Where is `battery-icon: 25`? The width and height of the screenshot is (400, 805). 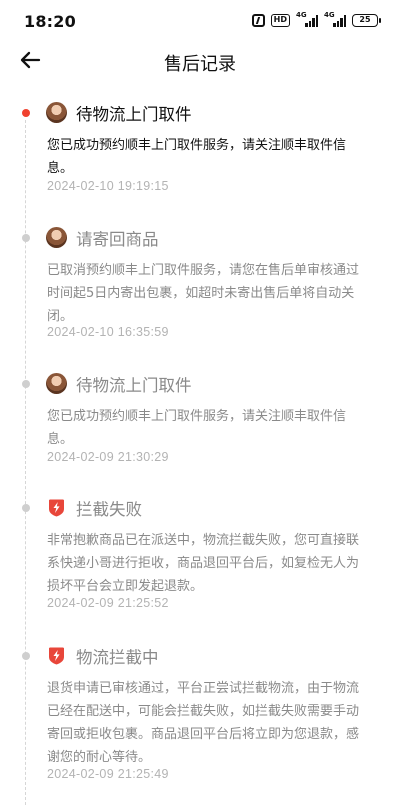
battery-icon: 25 is located at coordinates (366, 20).